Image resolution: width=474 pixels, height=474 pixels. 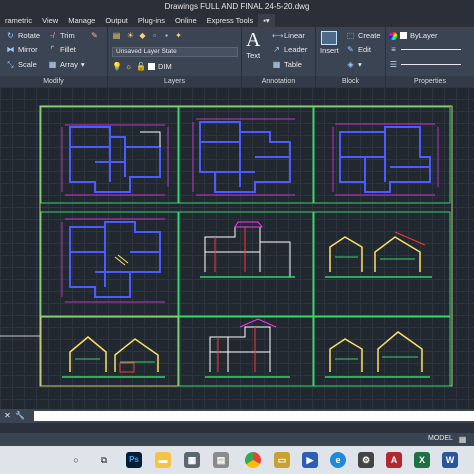 What do you see at coordinates (350, 49) in the screenshot?
I see `edit-block-icon: ✎` at bounding box center [350, 49].